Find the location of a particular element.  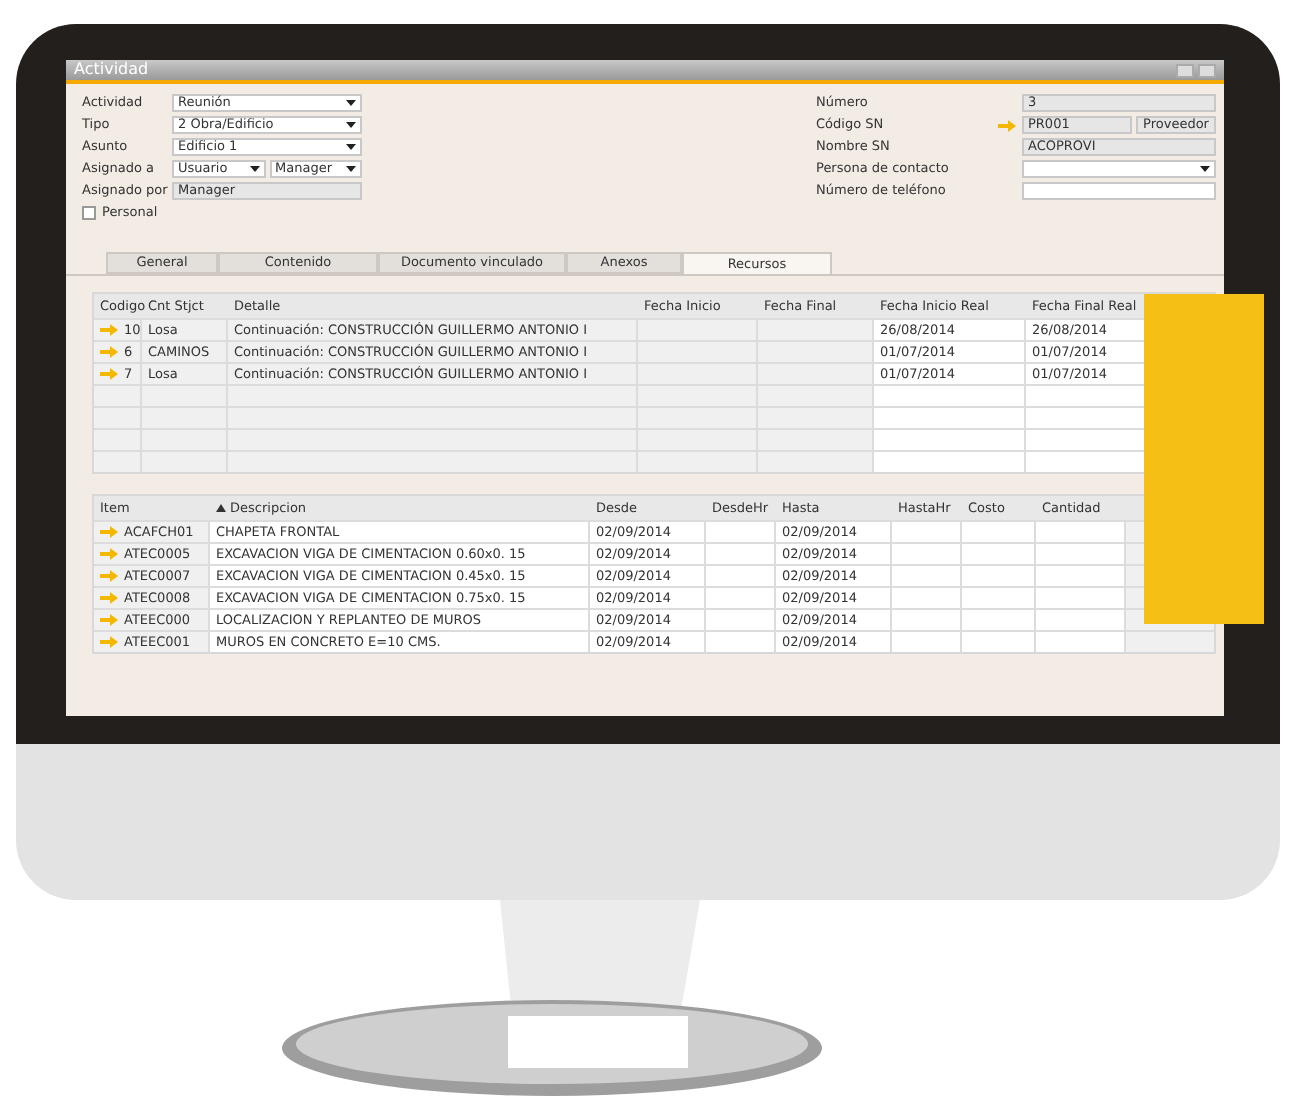

minimize-button is located at coordinates (1185, 70).